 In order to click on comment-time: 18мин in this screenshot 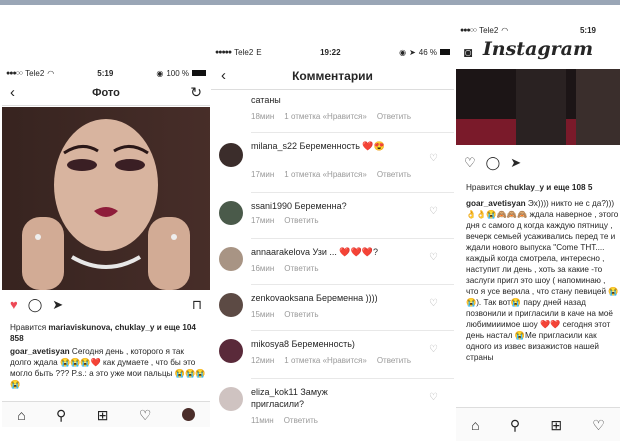, I will do `click(263, 116)`.